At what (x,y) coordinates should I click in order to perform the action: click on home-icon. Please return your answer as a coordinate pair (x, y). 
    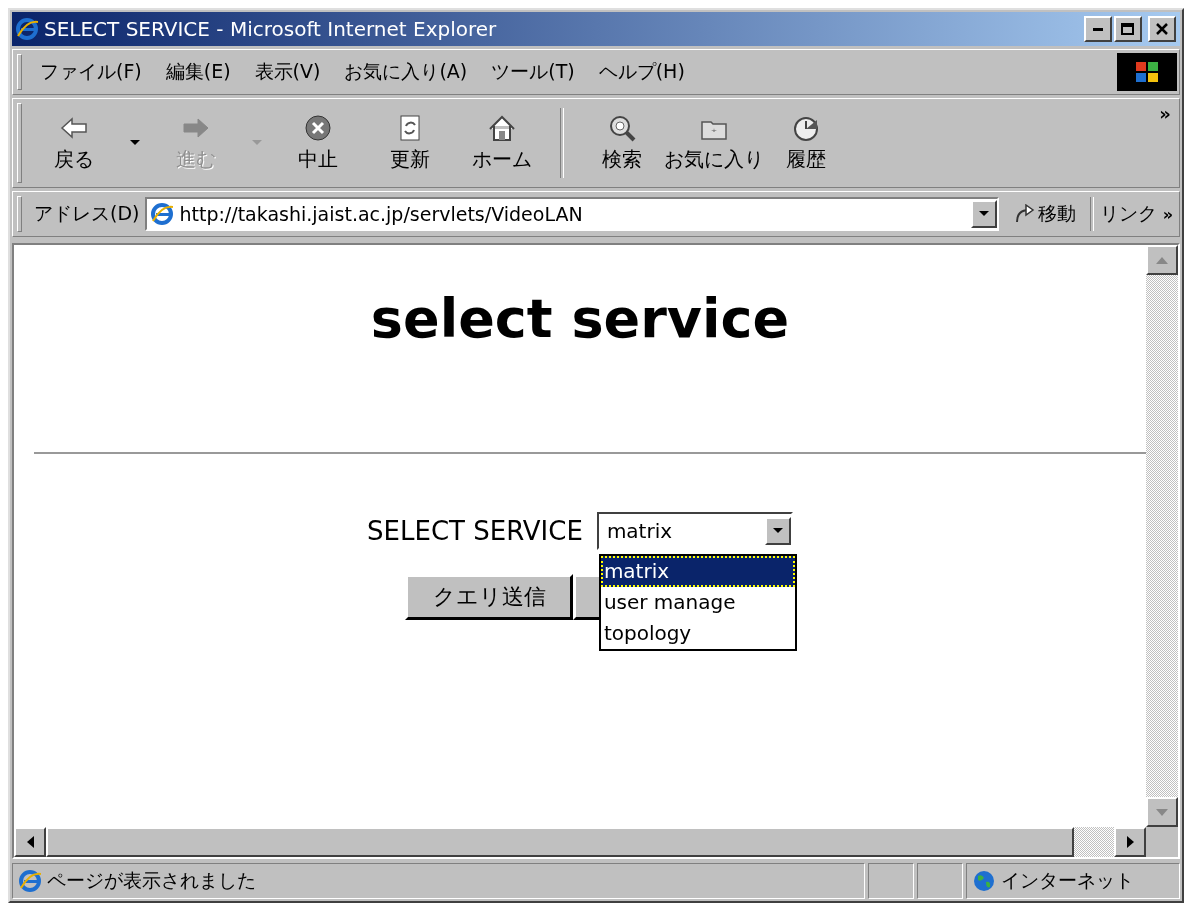
    Looking at the image, I should click on (502, 127).